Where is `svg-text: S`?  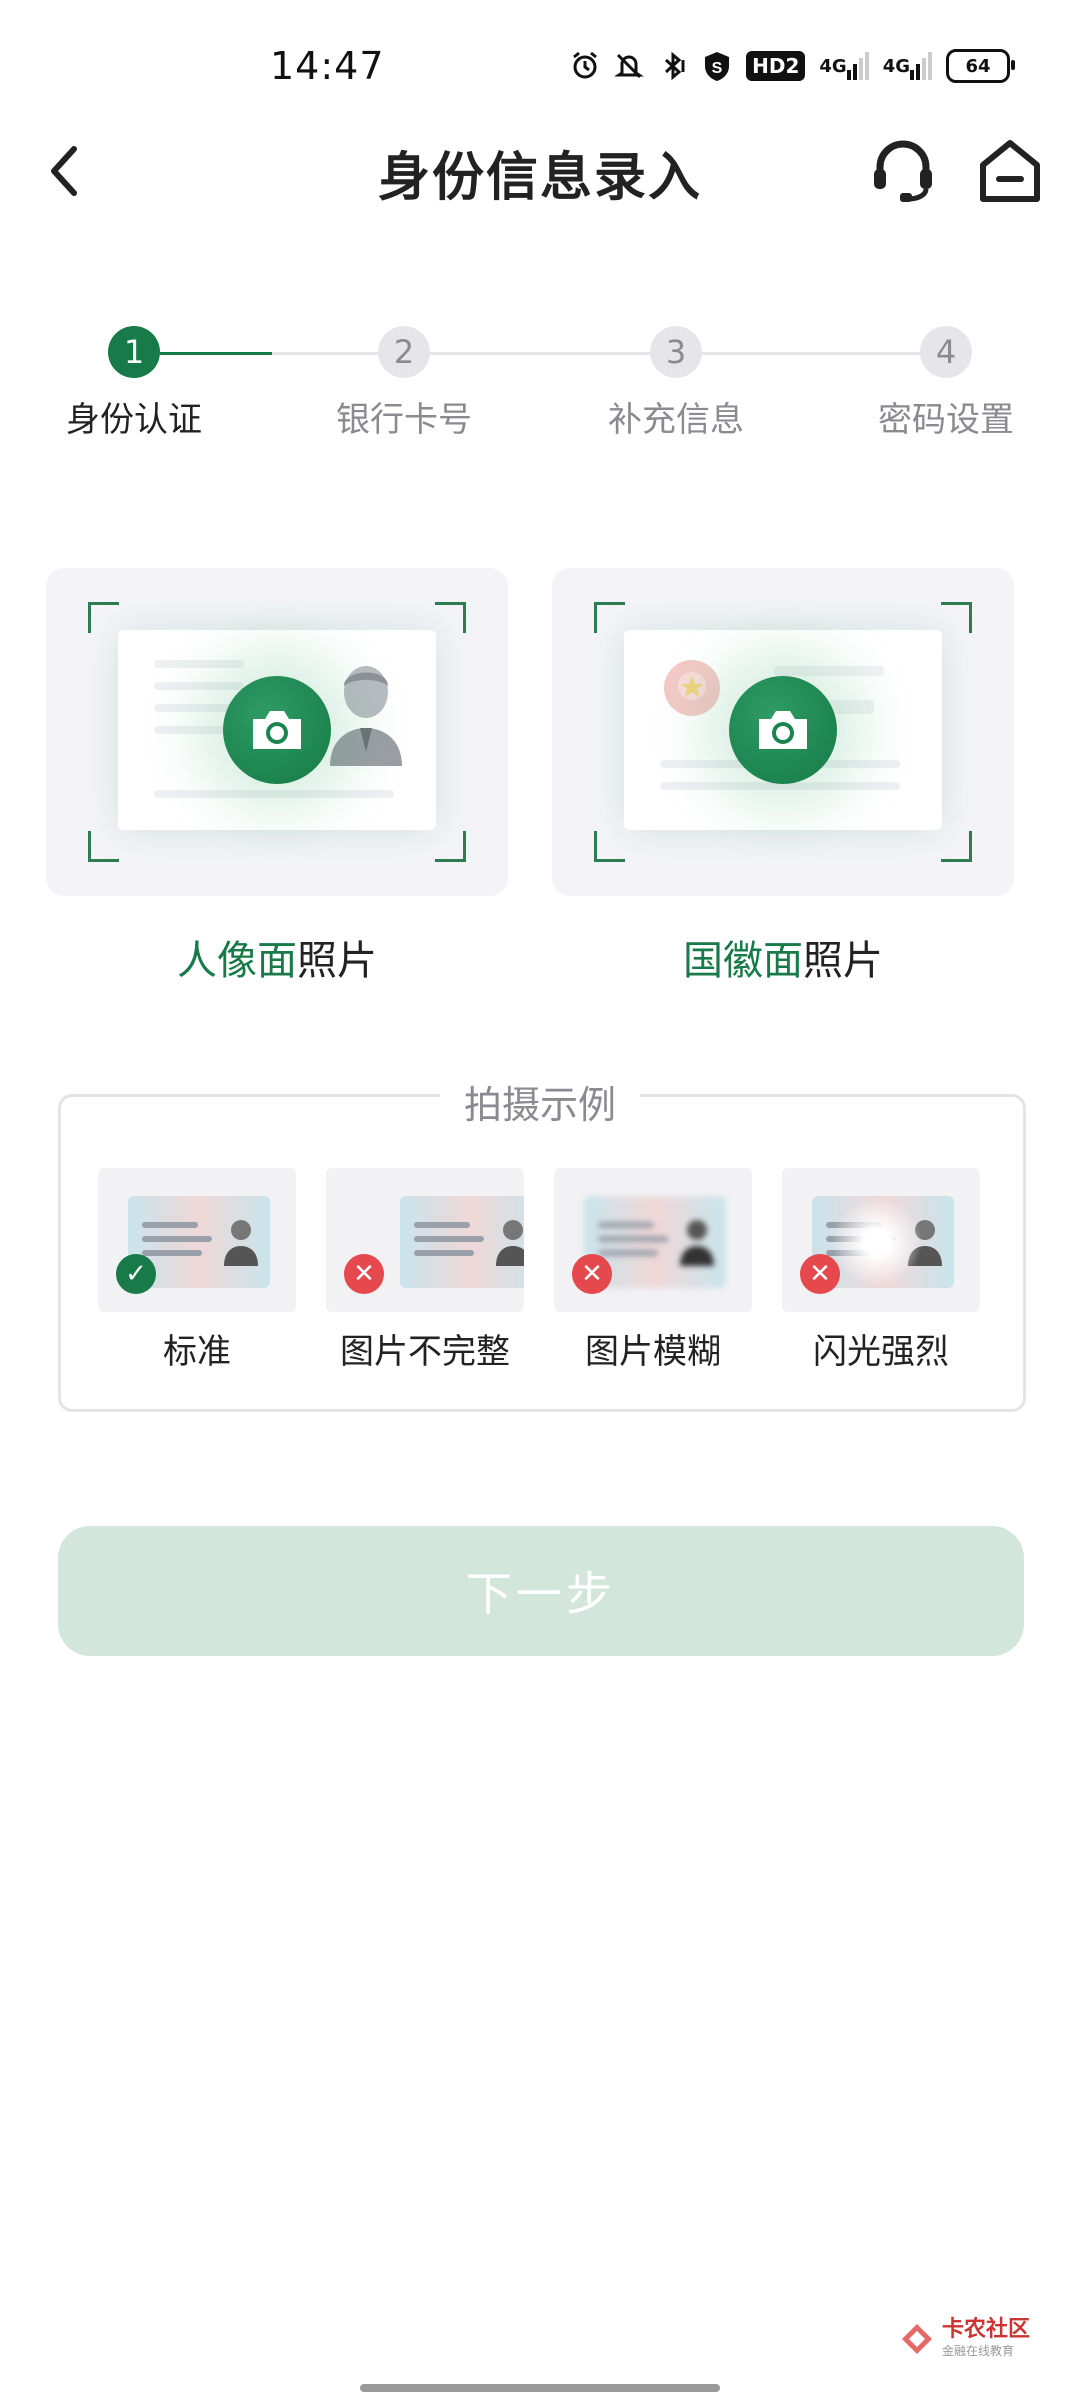 svg-text: S is located at coordinates (717, 68).